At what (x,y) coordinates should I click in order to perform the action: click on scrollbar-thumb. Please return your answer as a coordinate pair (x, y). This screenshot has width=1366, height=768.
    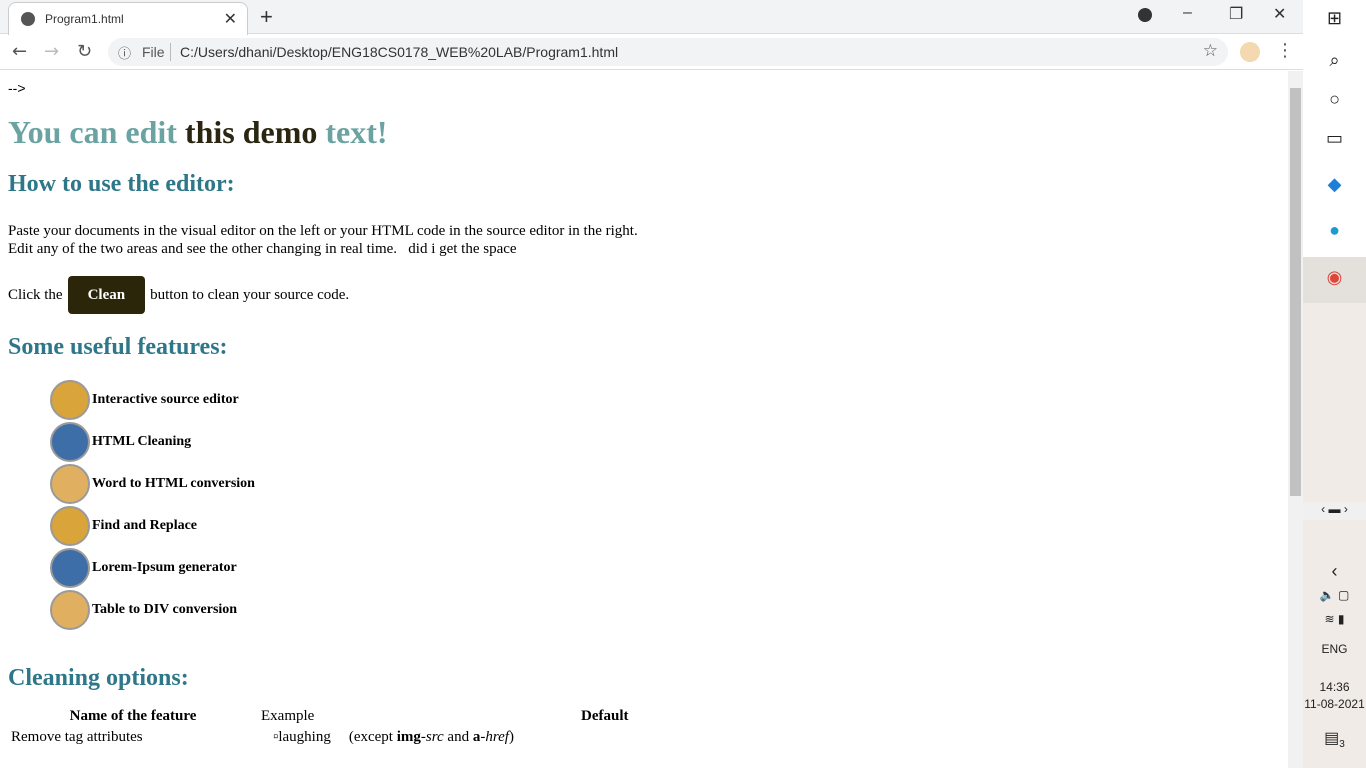
    Looking at the image, I should click on (1295, 292).